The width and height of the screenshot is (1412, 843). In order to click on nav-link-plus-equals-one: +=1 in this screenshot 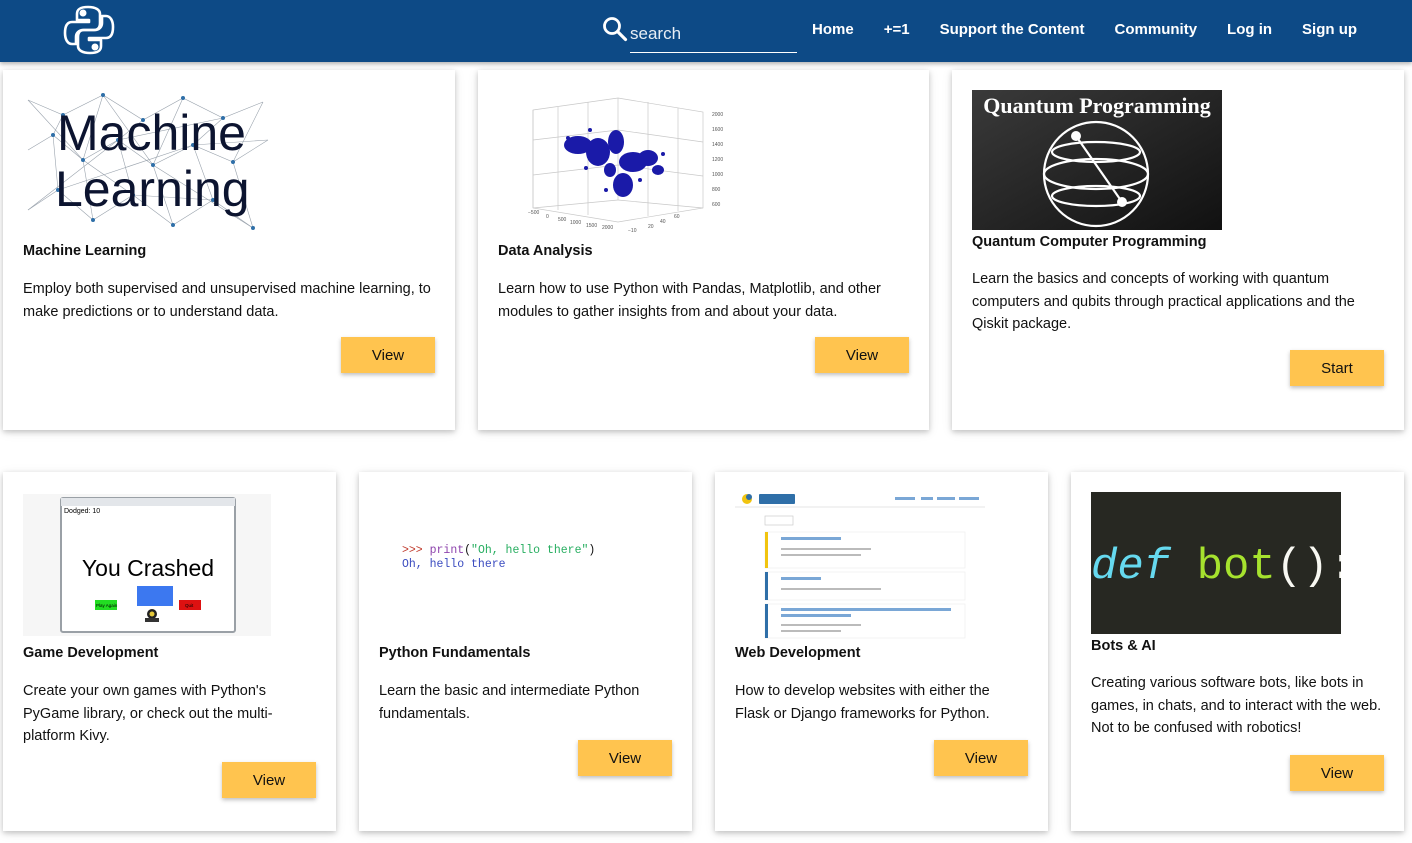, I will do `click(897, 31)`.